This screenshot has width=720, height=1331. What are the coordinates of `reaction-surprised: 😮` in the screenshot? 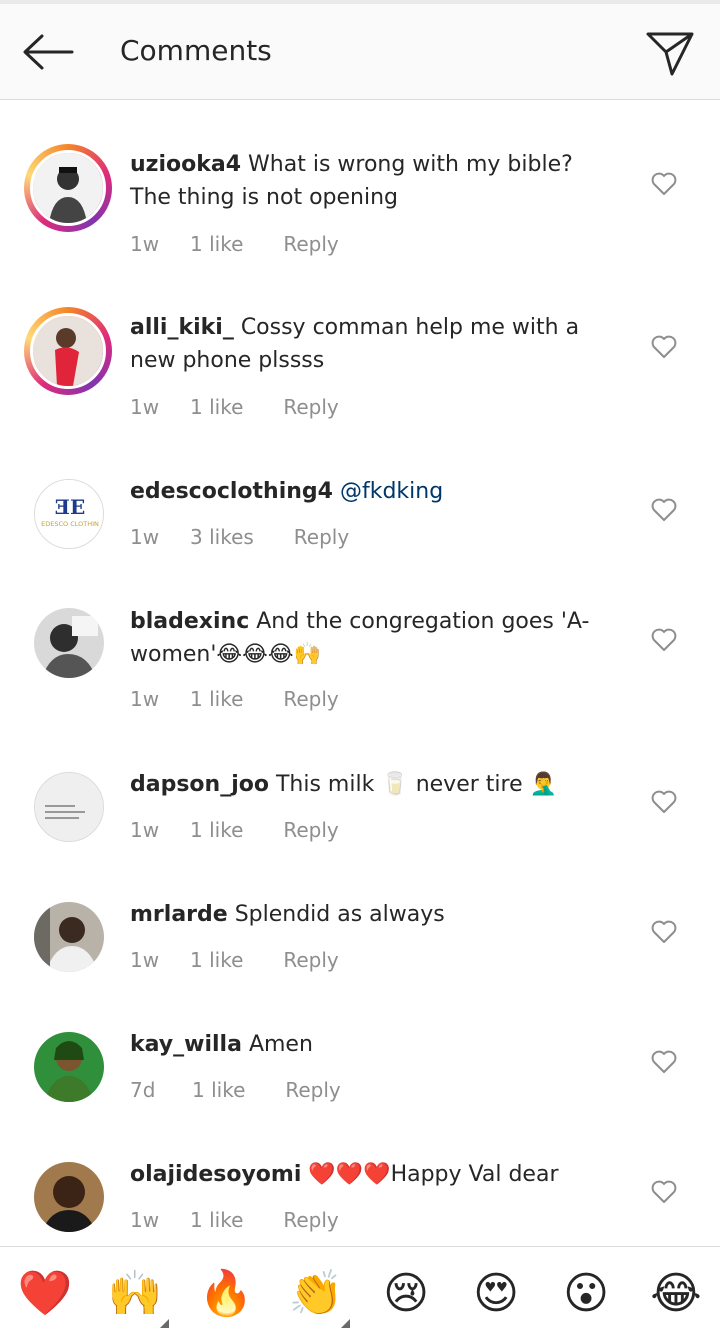 It's located at (586, 1294).